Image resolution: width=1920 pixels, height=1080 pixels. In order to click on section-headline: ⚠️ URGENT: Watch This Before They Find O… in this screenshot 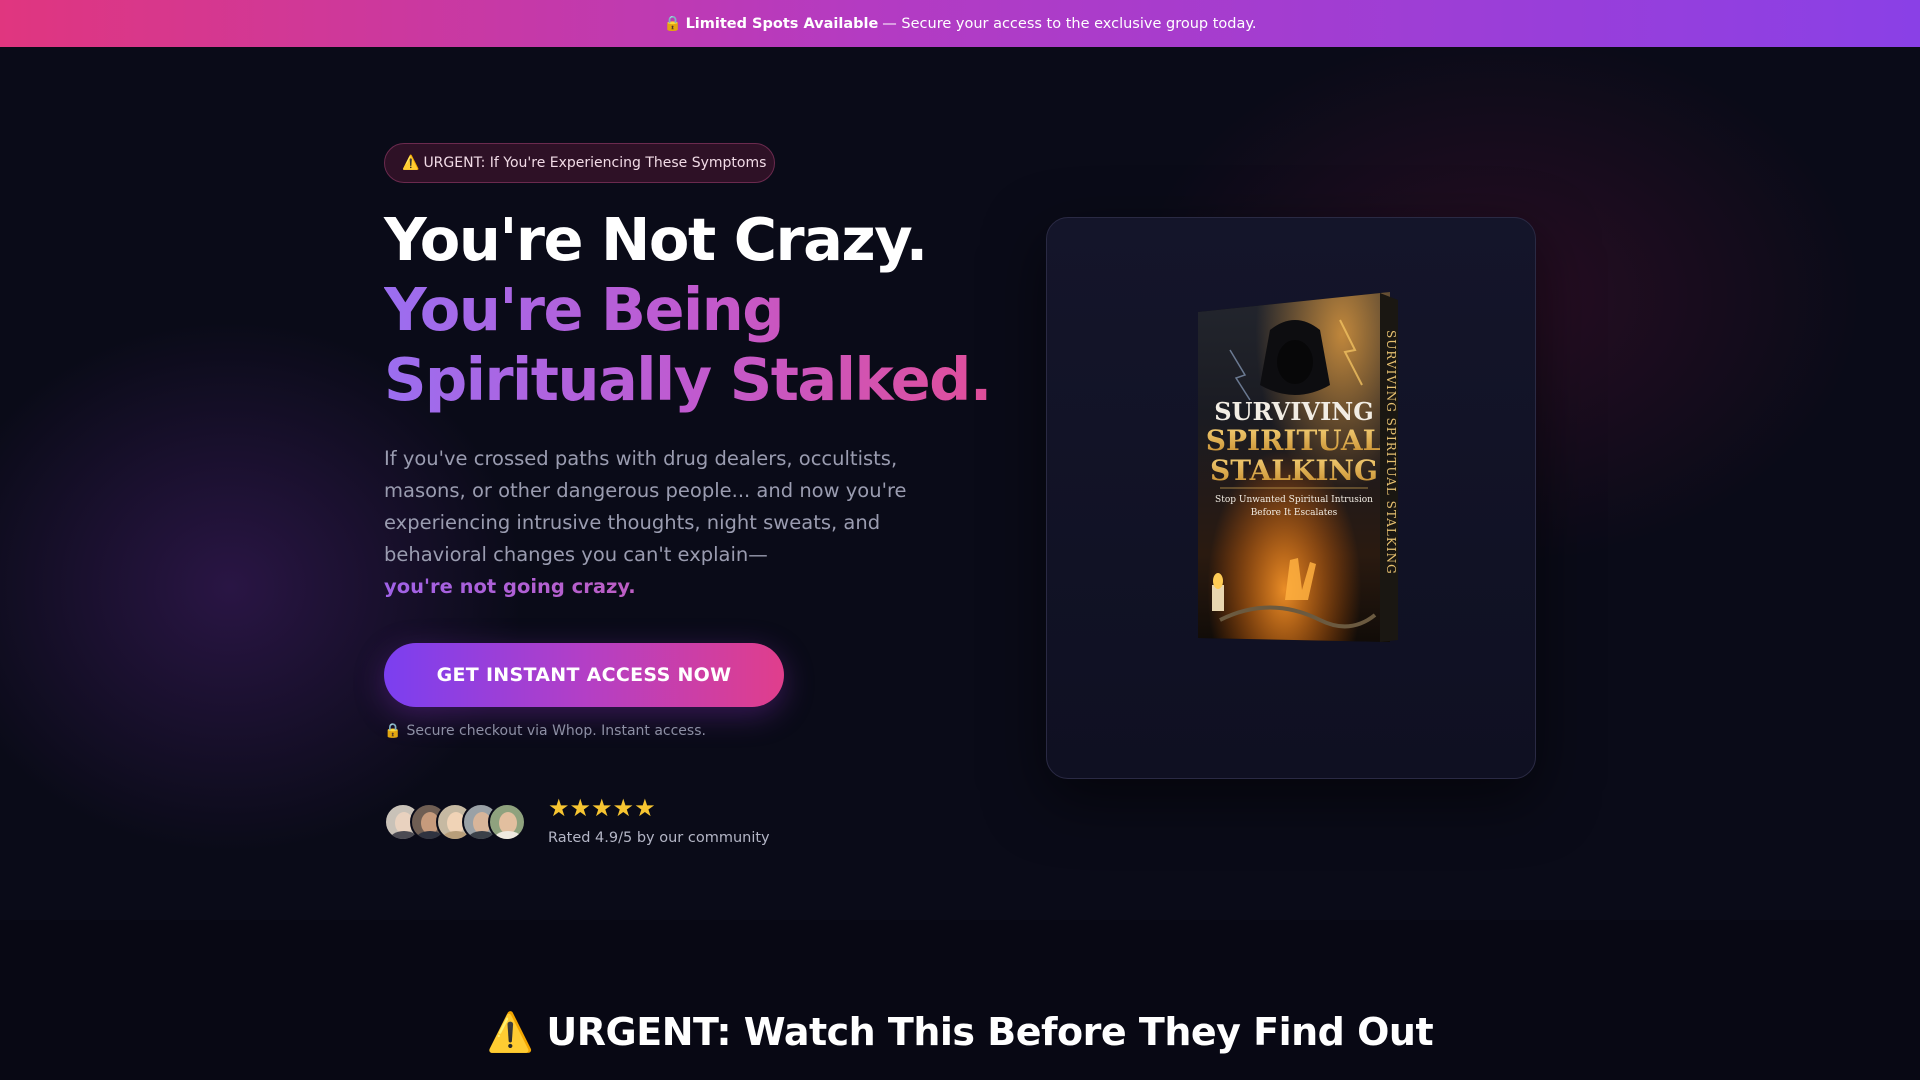, I will do `click(960, 1032)`.